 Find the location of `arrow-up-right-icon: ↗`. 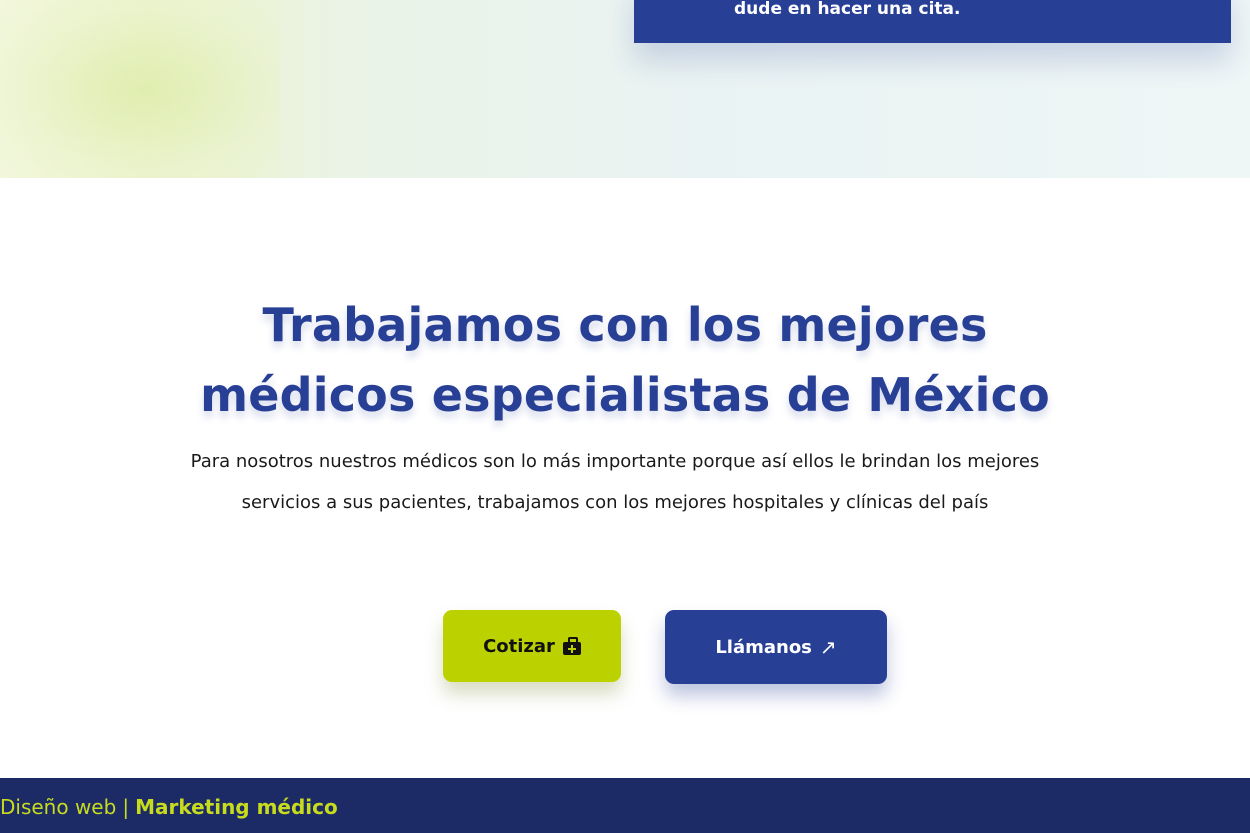

arrow-up-right-icon: ↗ is located at coordinates (828, 647).